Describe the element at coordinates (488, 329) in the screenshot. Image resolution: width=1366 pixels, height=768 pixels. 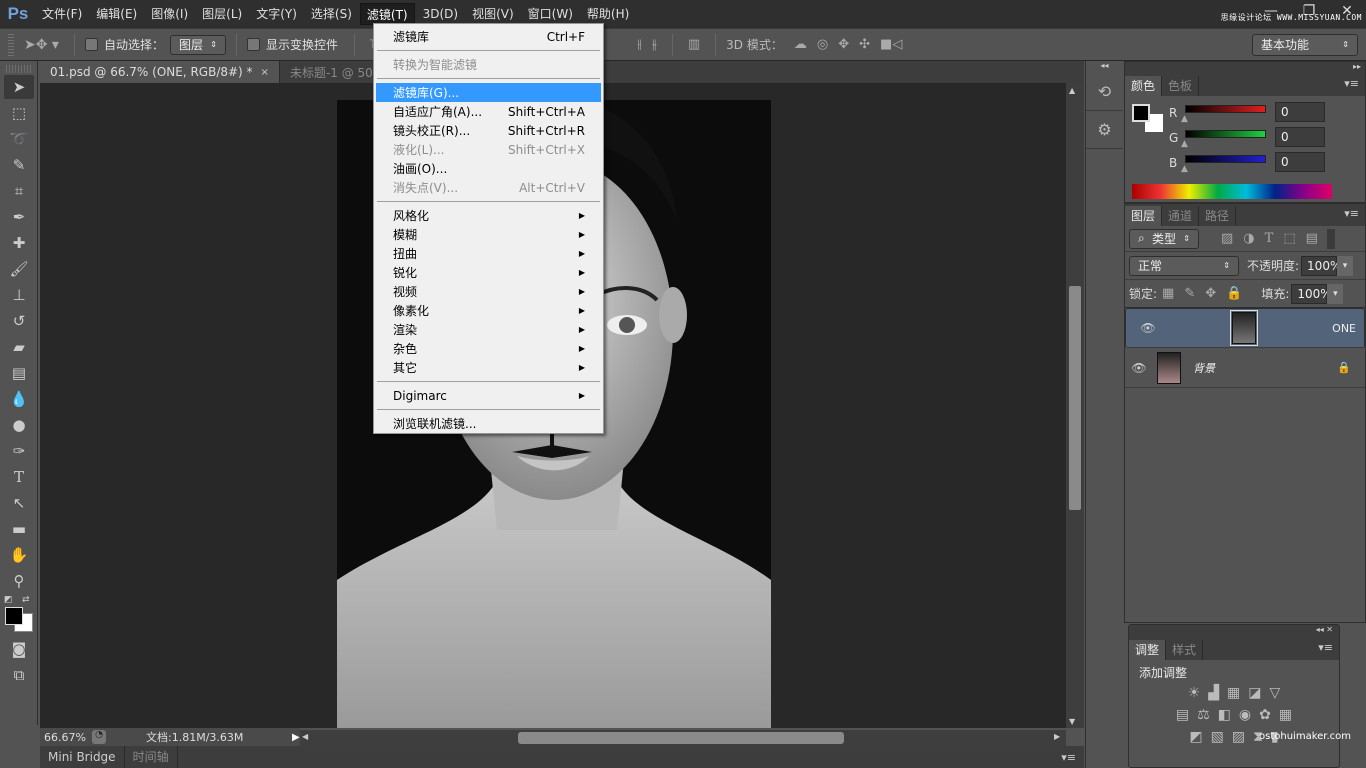
I see `menu-item-render: 渲染 ▶` at that location.